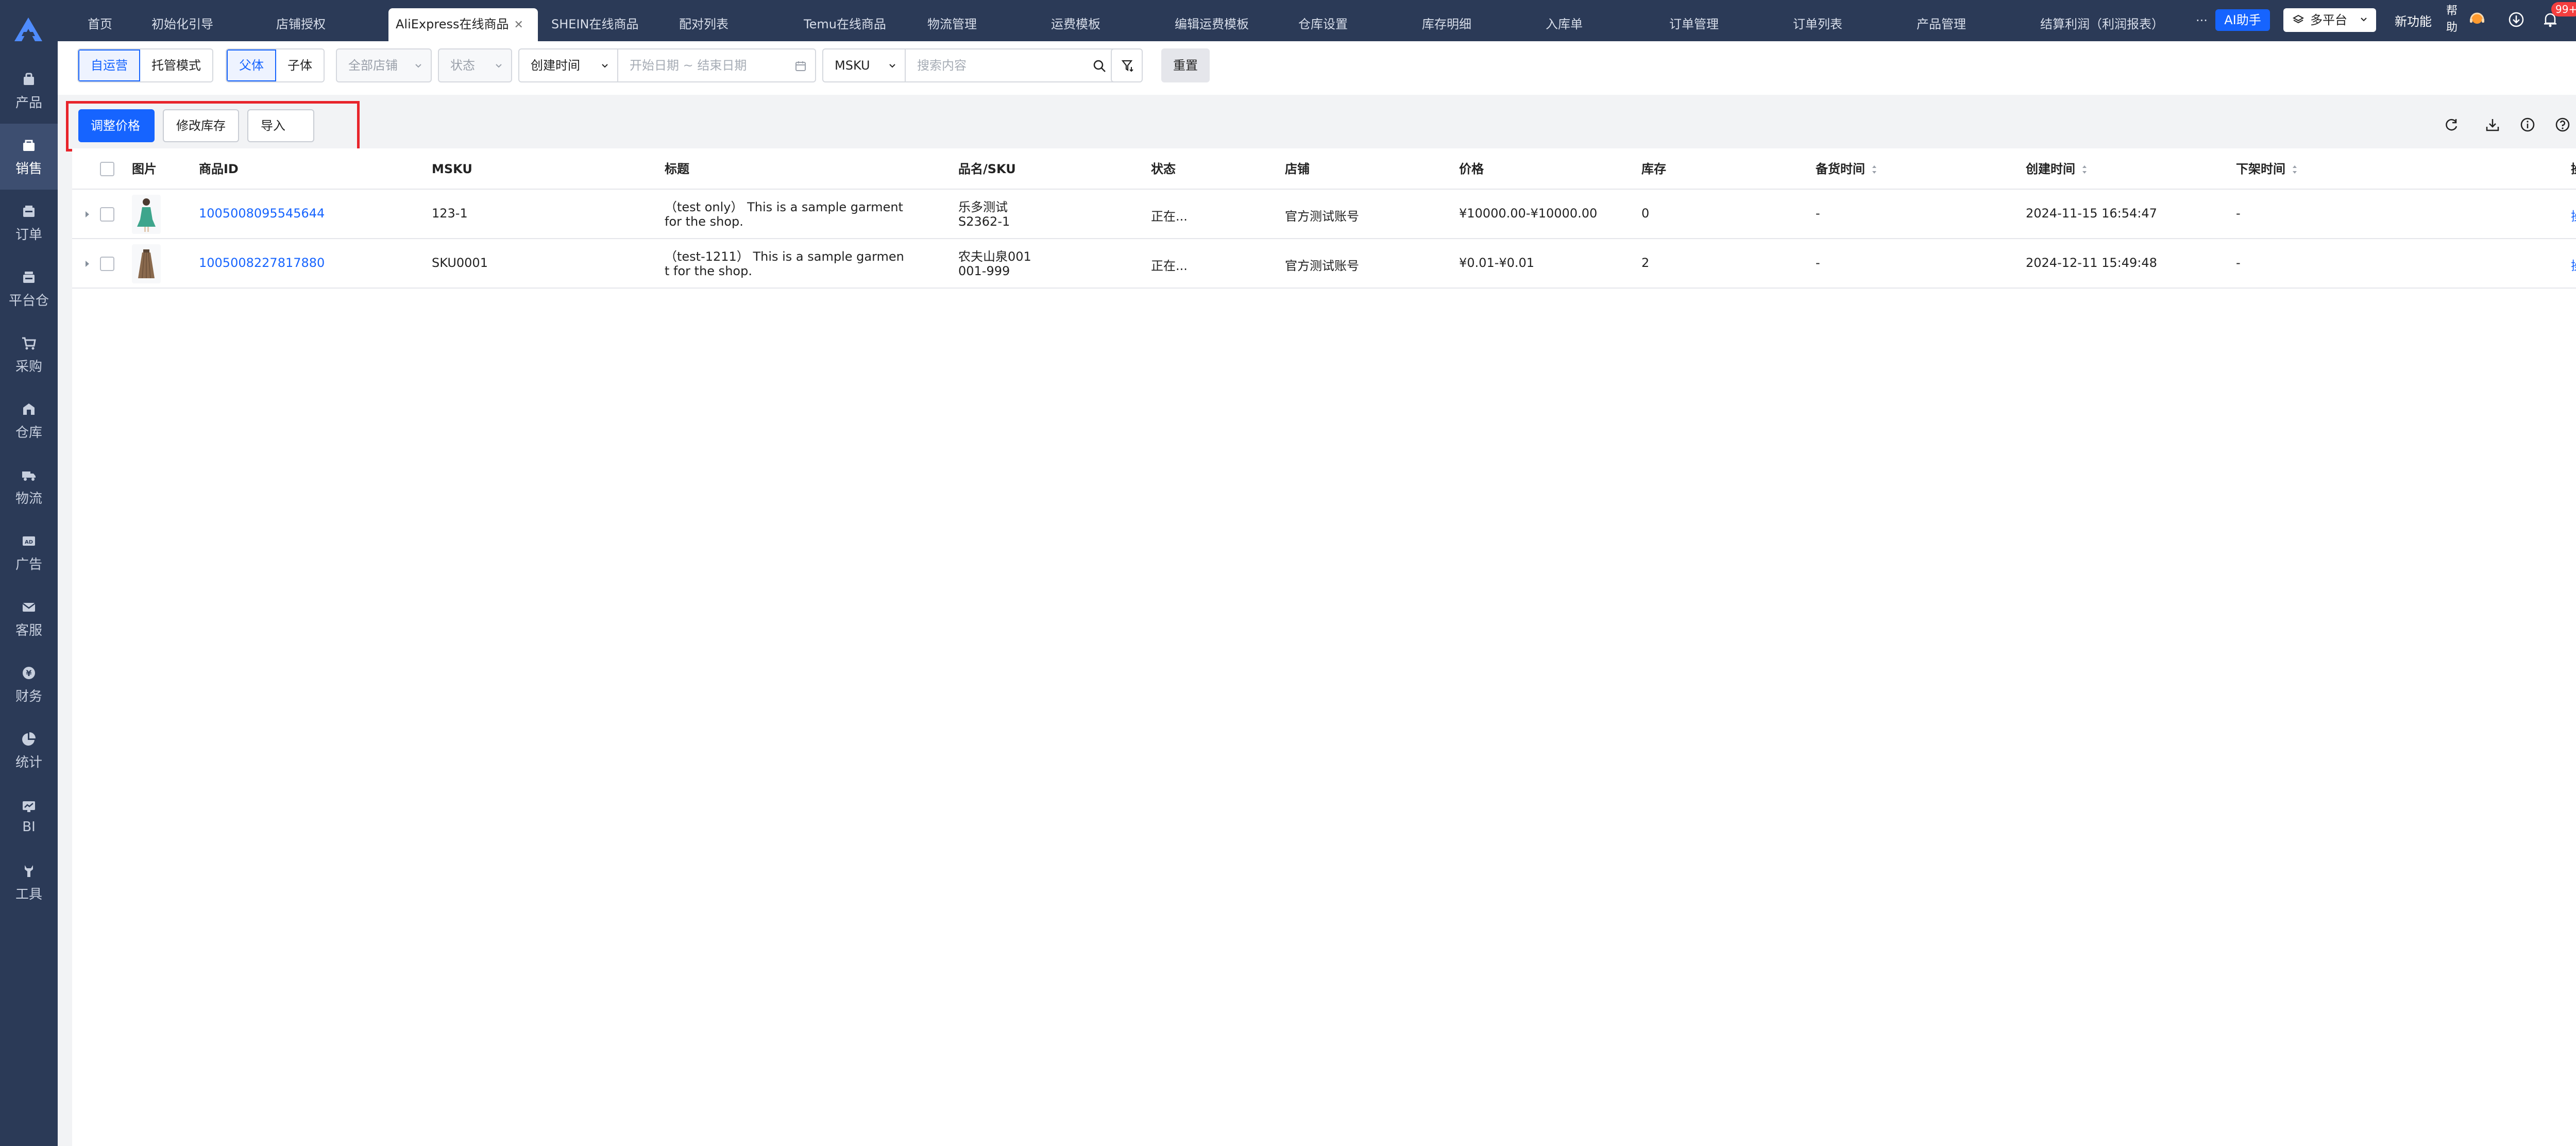 The image size is (2576, 1146). I want to click on tab-init-guide: 初始化引导, so click(182, 24).